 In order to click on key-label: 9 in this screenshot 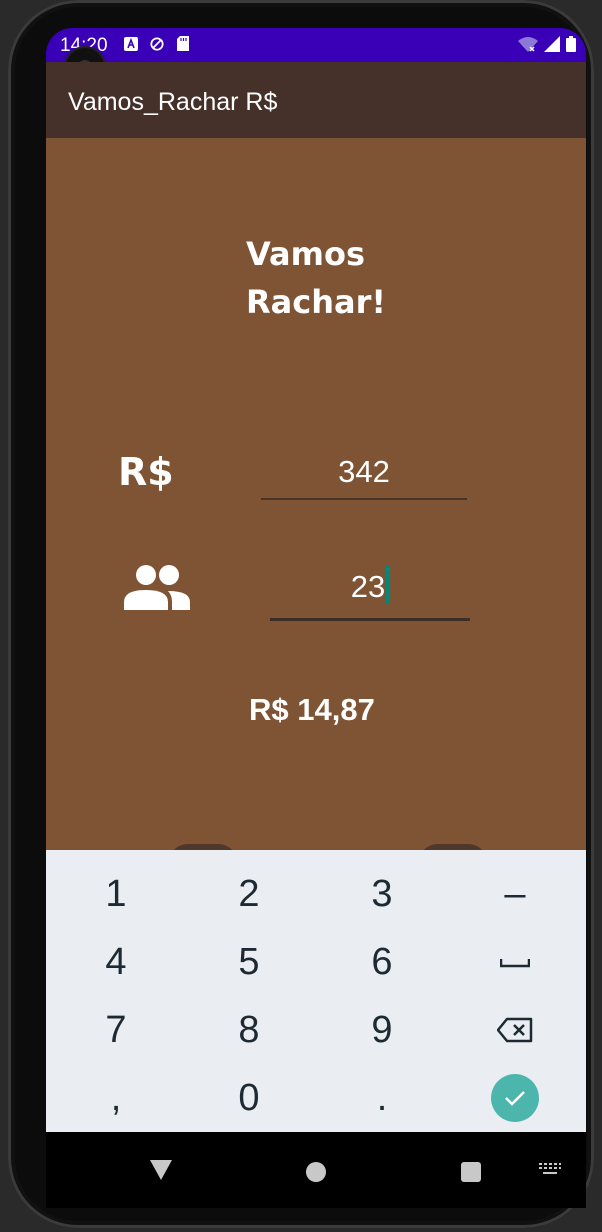, I will do `click(382, 1029)`.